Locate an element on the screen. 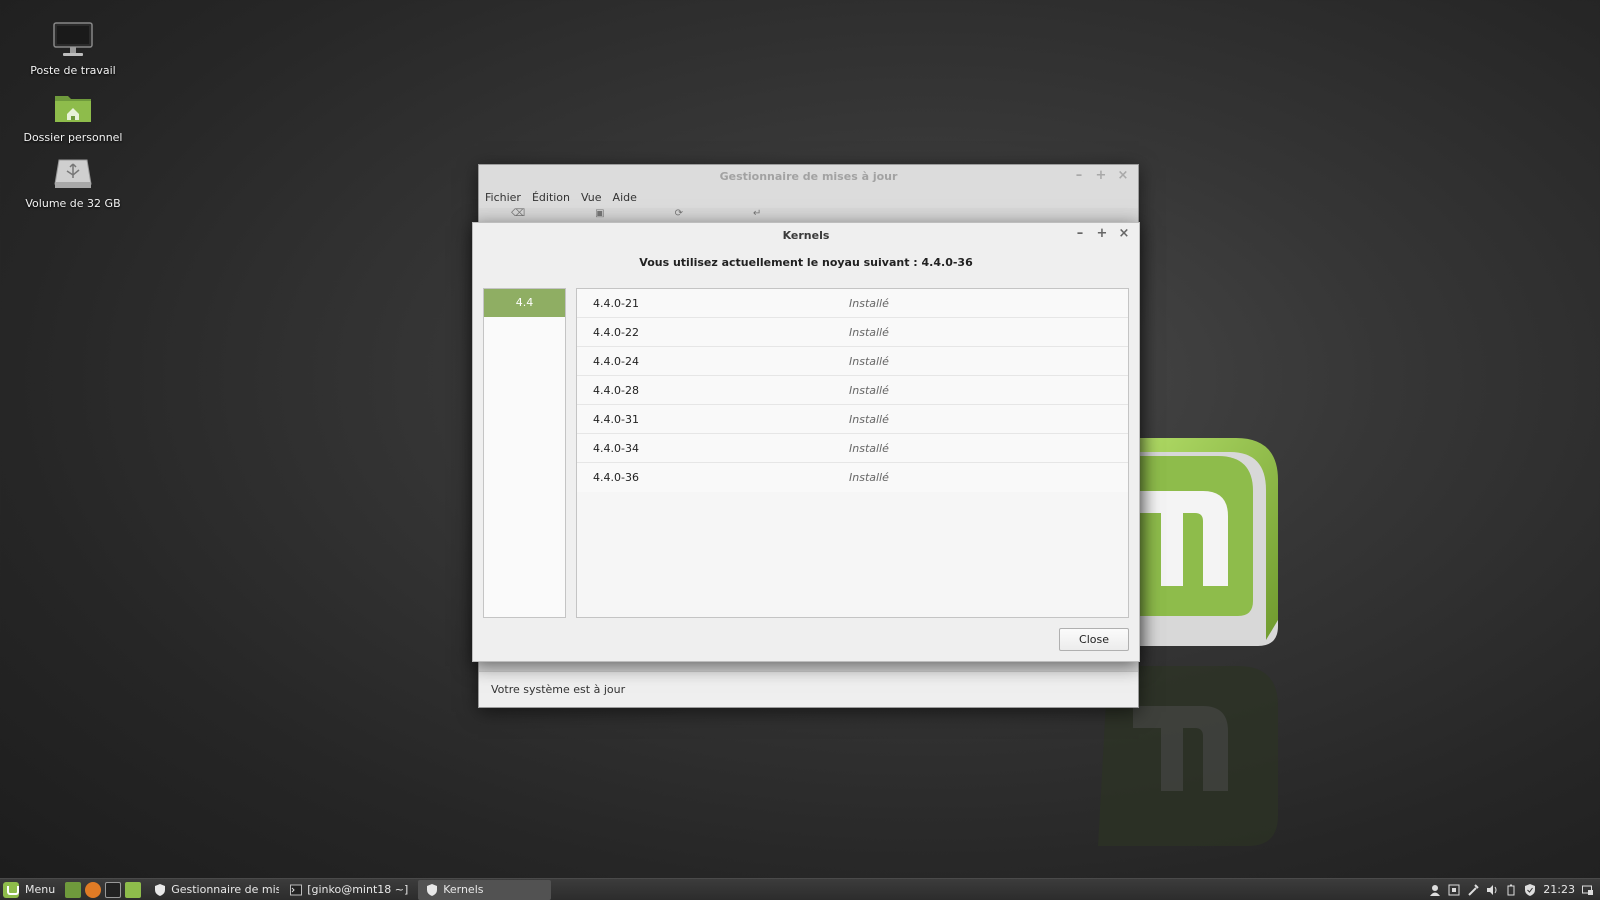 The width and height of the screenshot is (1600, 900). update-manager-titlebar: Gestionnaire de mises à jour – + × is located at coordinates (808, 176).